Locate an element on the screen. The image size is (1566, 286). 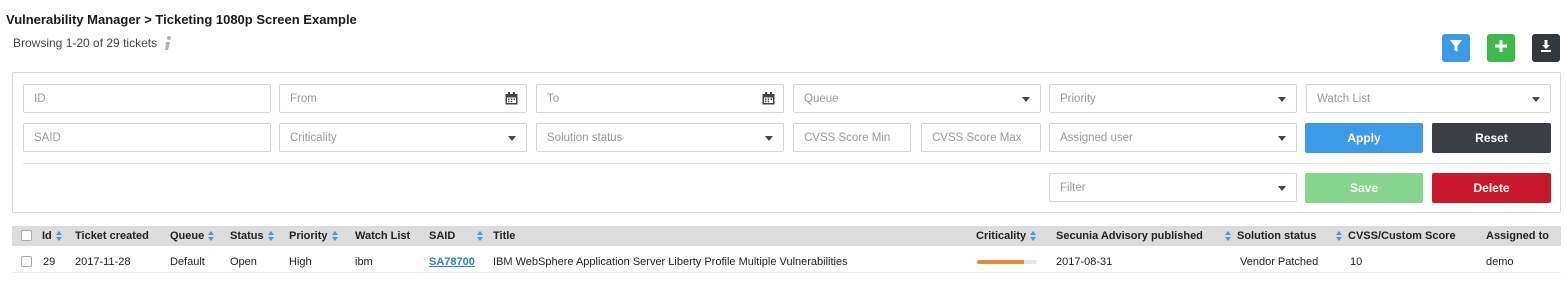
column-header-label: Solution status is located at coordinates (1277, 236).